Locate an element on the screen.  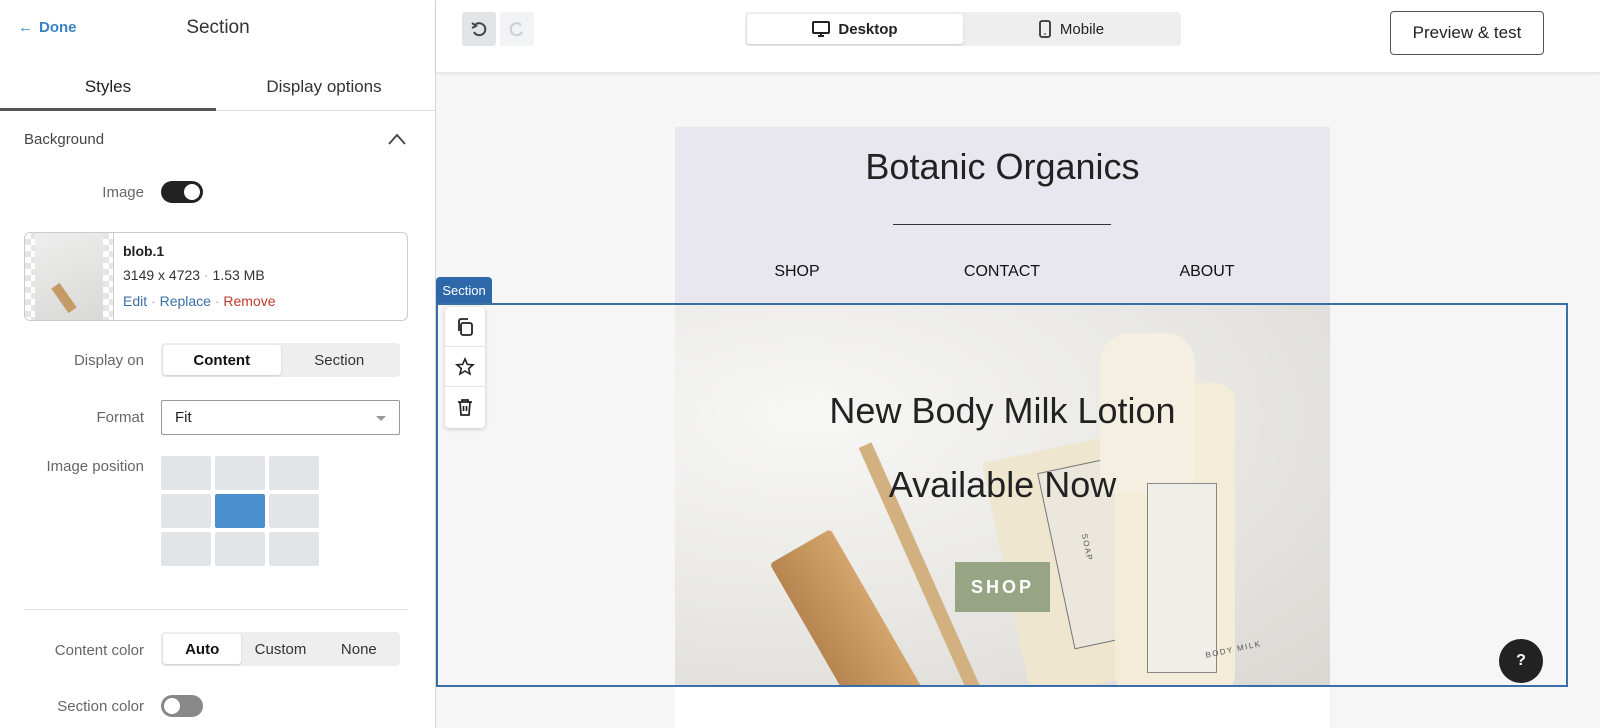
display-on-segmented: Content Section is located at coordinates (280, 360).